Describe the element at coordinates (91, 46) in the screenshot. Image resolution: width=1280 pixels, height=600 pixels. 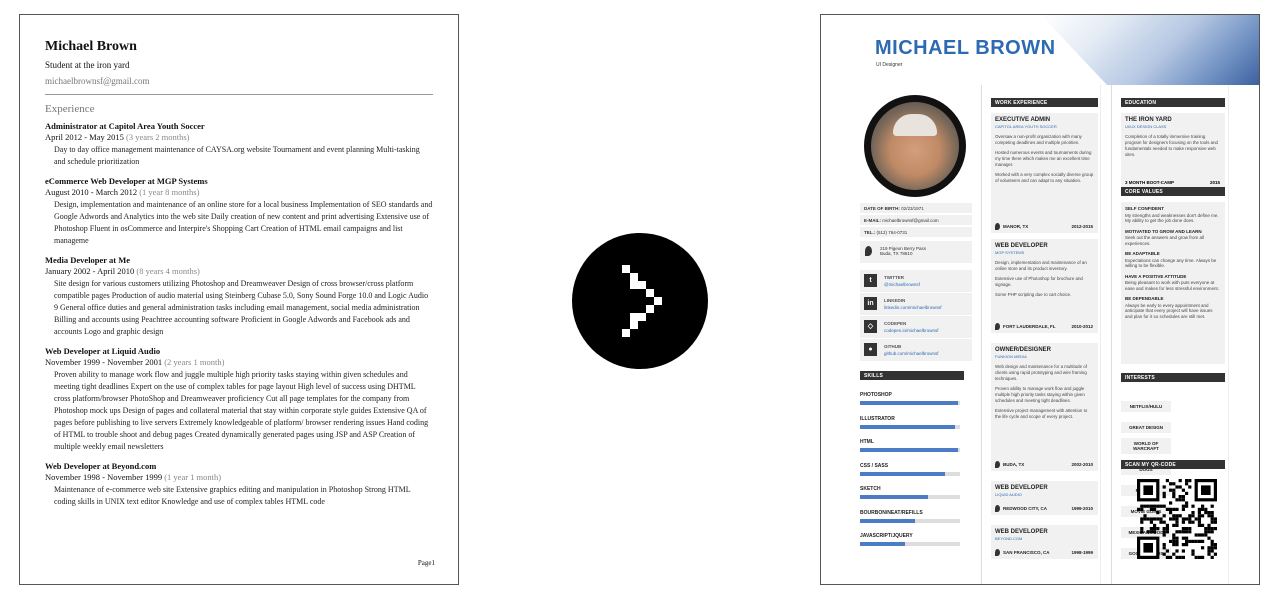
I see `plain-name: Michael Brown` at that location.